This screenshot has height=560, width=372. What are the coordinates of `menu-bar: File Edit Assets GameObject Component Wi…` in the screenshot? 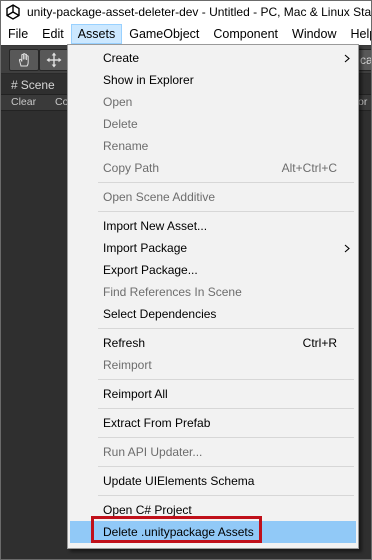 It's located at (186, 34).